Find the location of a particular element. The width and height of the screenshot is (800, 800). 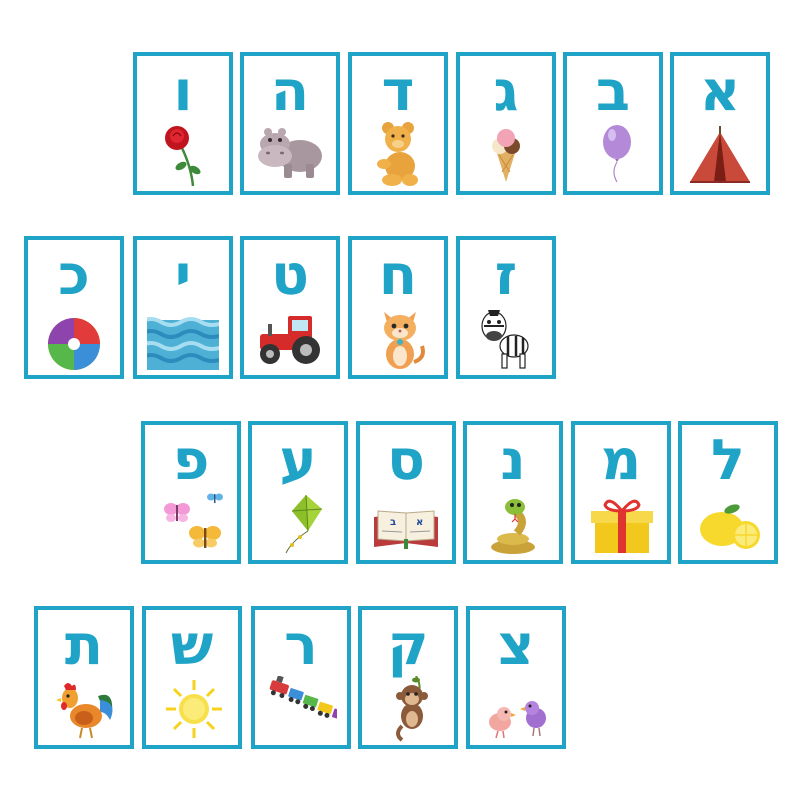

letter-bet: ב is located at coordinates (613, 91).